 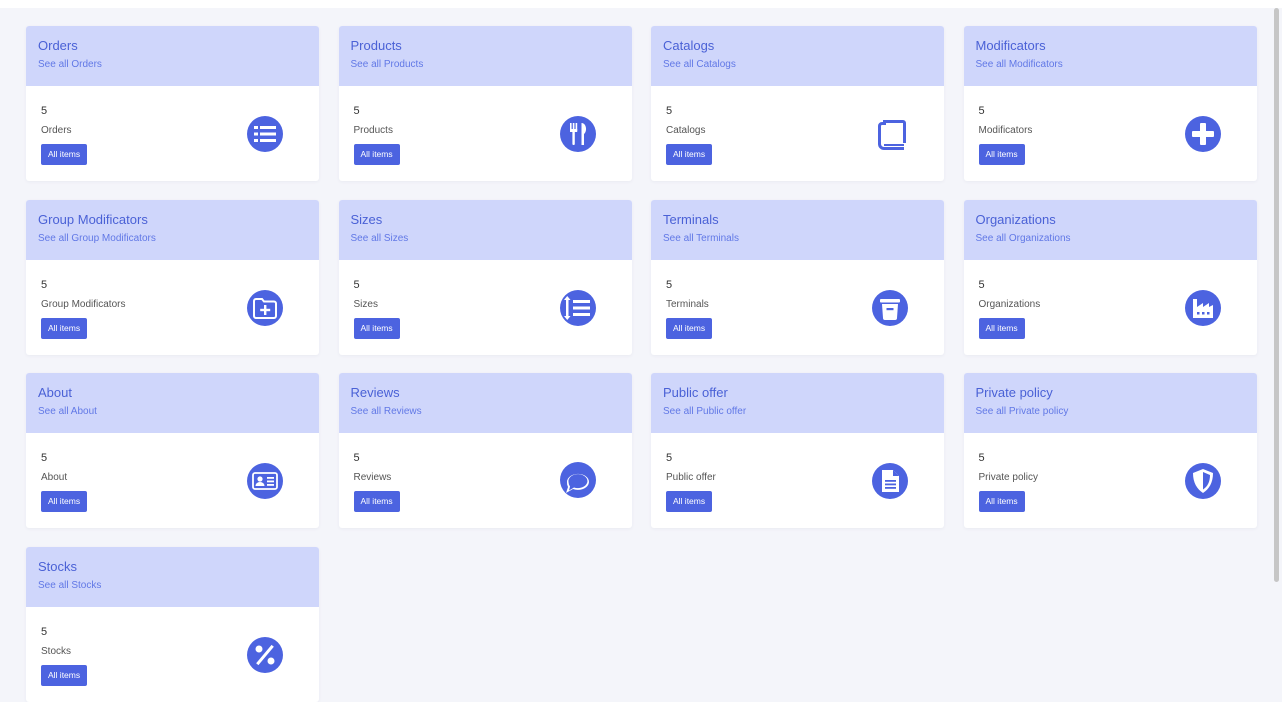 I want to click on see-all-link: See all Modificators, so click(x=1110, y=65).